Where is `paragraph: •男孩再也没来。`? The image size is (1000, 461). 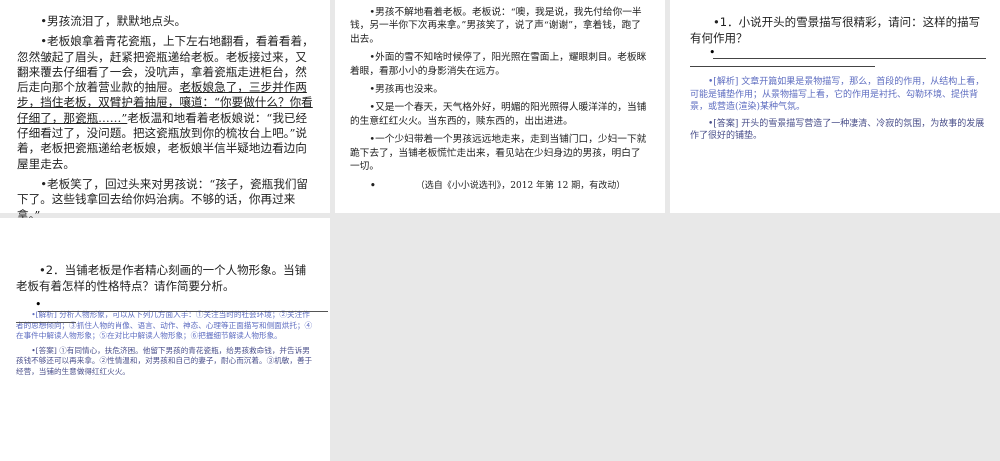
paragraph: •男孩再也没来。 is located at coordinates (406, 90).